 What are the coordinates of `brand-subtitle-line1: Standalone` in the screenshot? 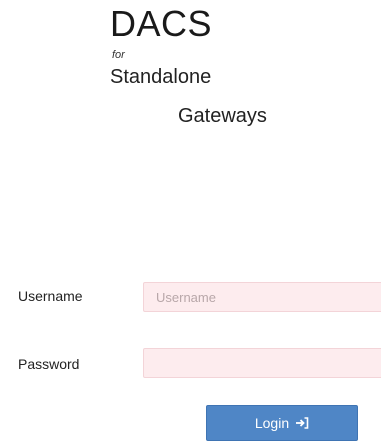 It's located at (161, 77).